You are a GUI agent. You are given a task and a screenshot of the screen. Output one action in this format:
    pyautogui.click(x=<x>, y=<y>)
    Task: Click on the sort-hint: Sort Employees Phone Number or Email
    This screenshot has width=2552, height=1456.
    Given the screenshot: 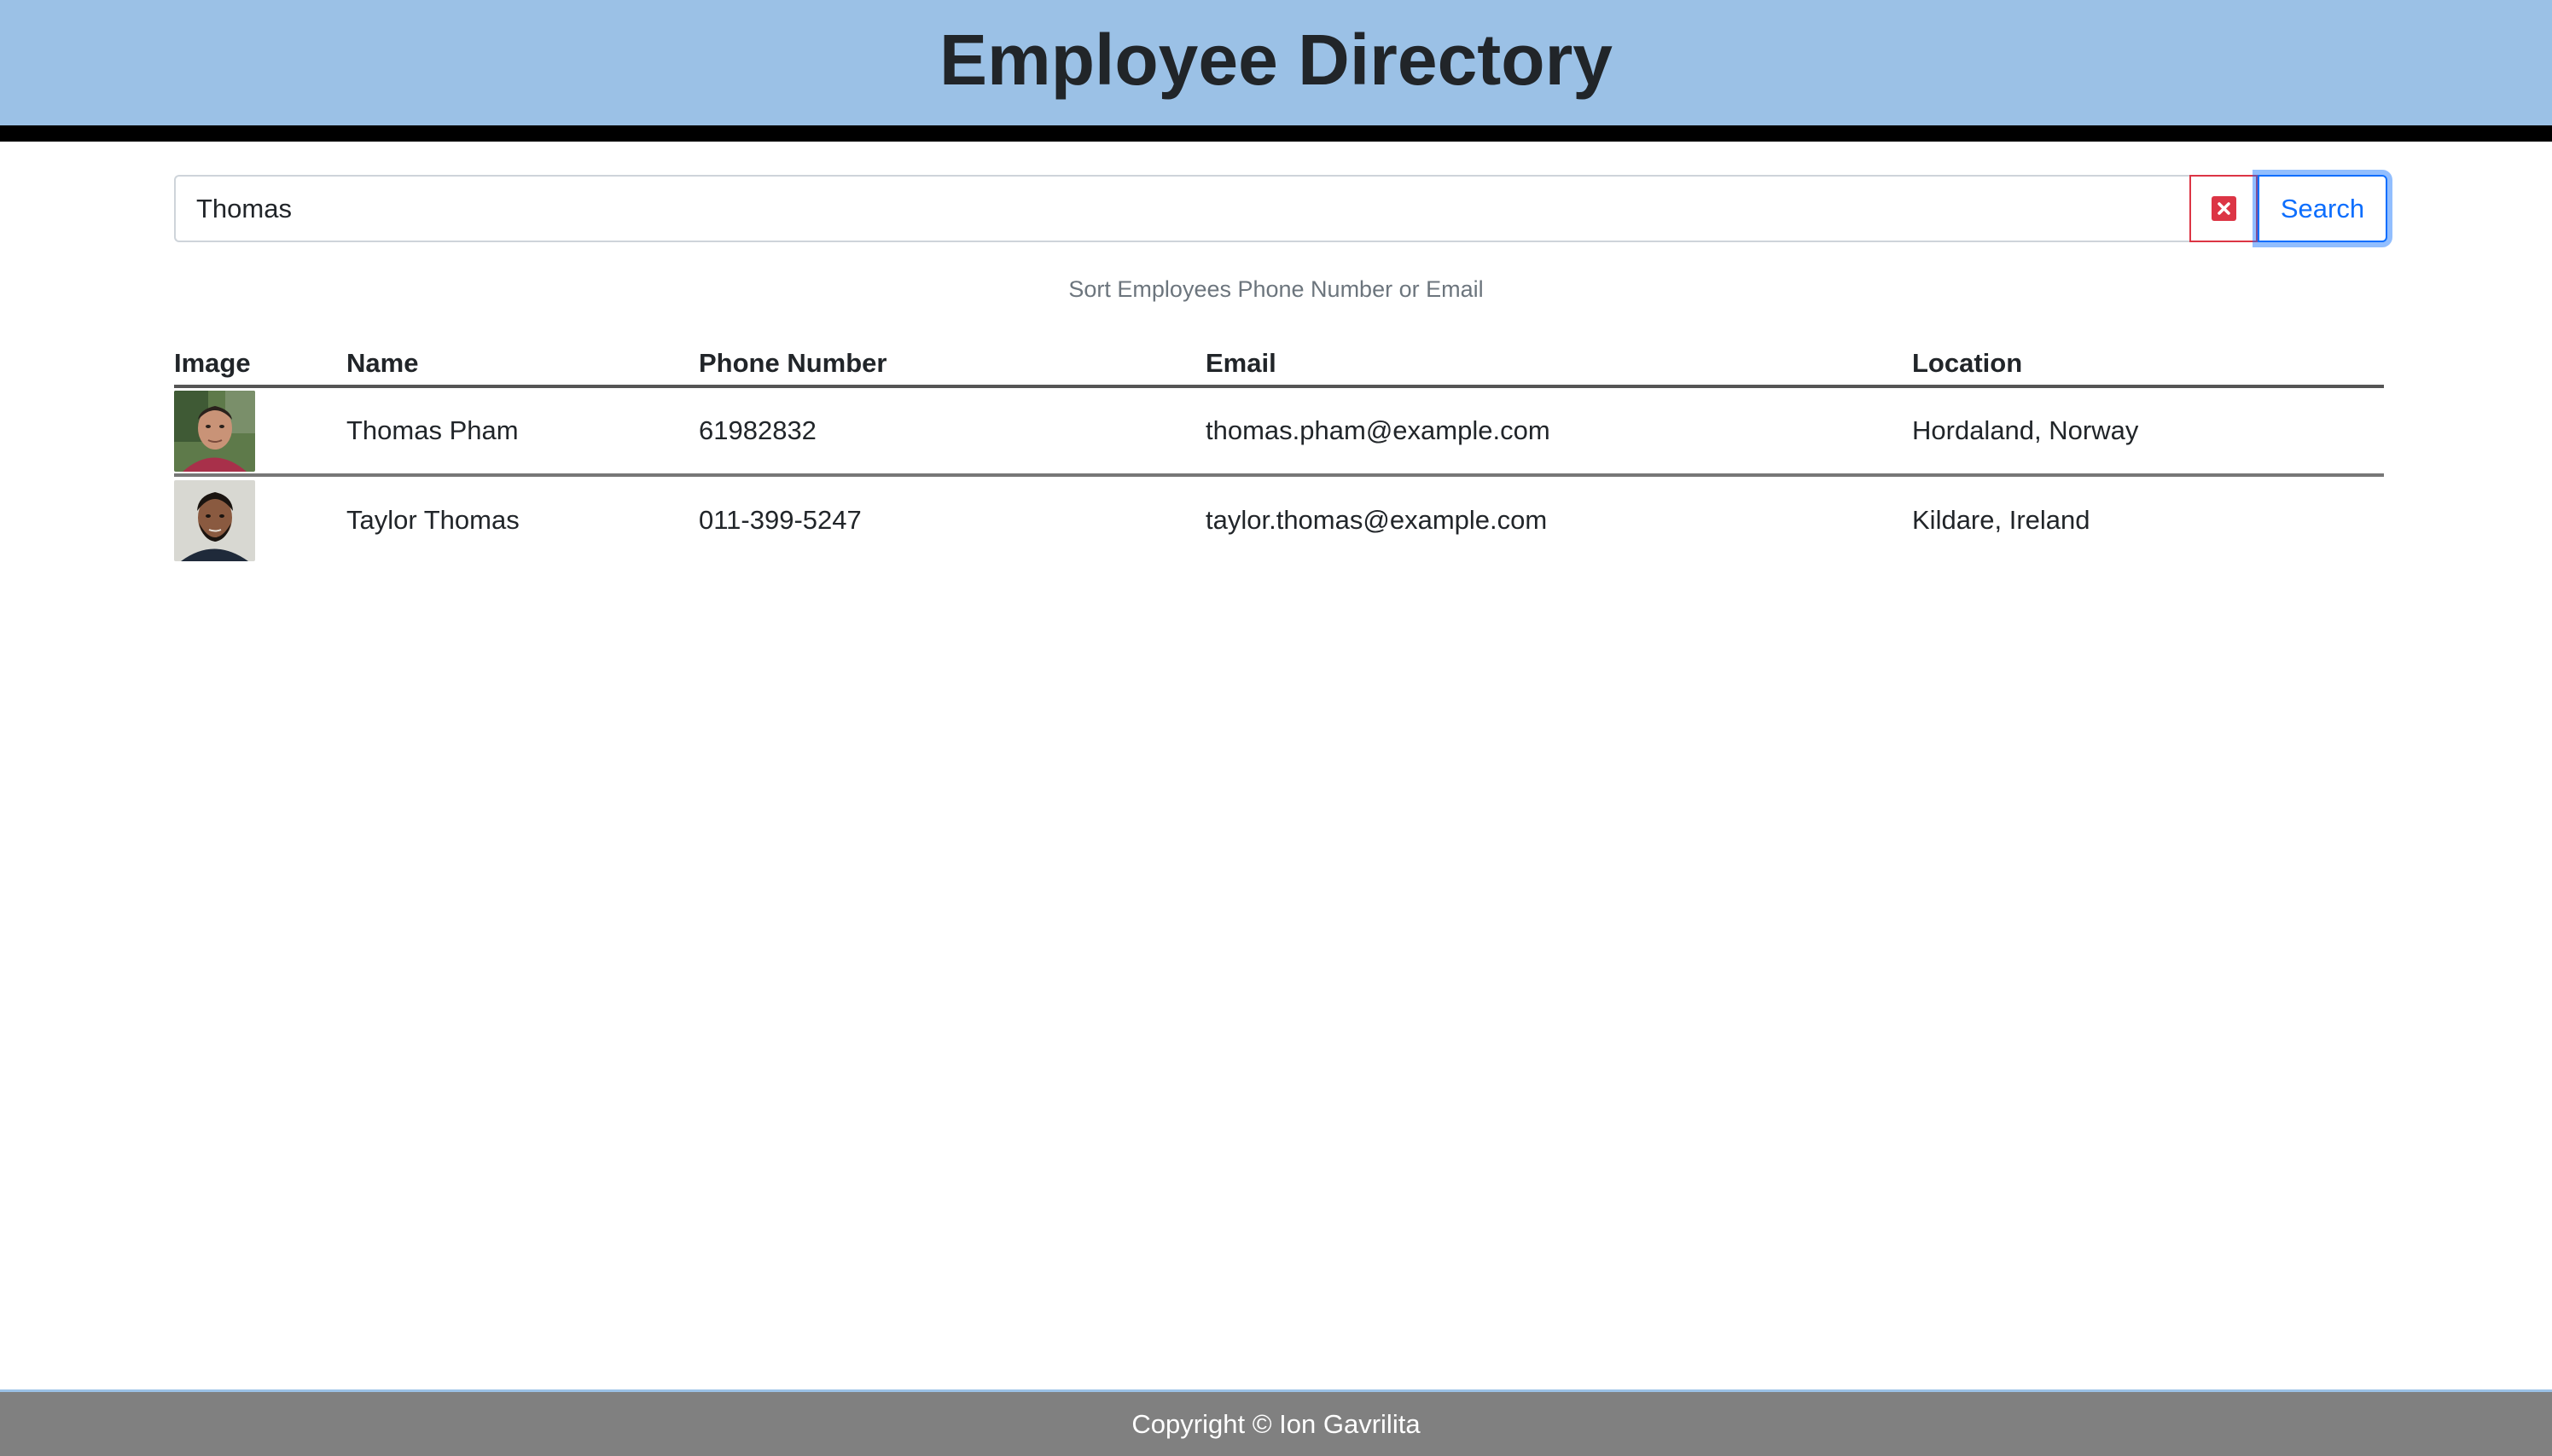 What is the action you would take?
    pyautogui.click(x=1276, y=289)
    